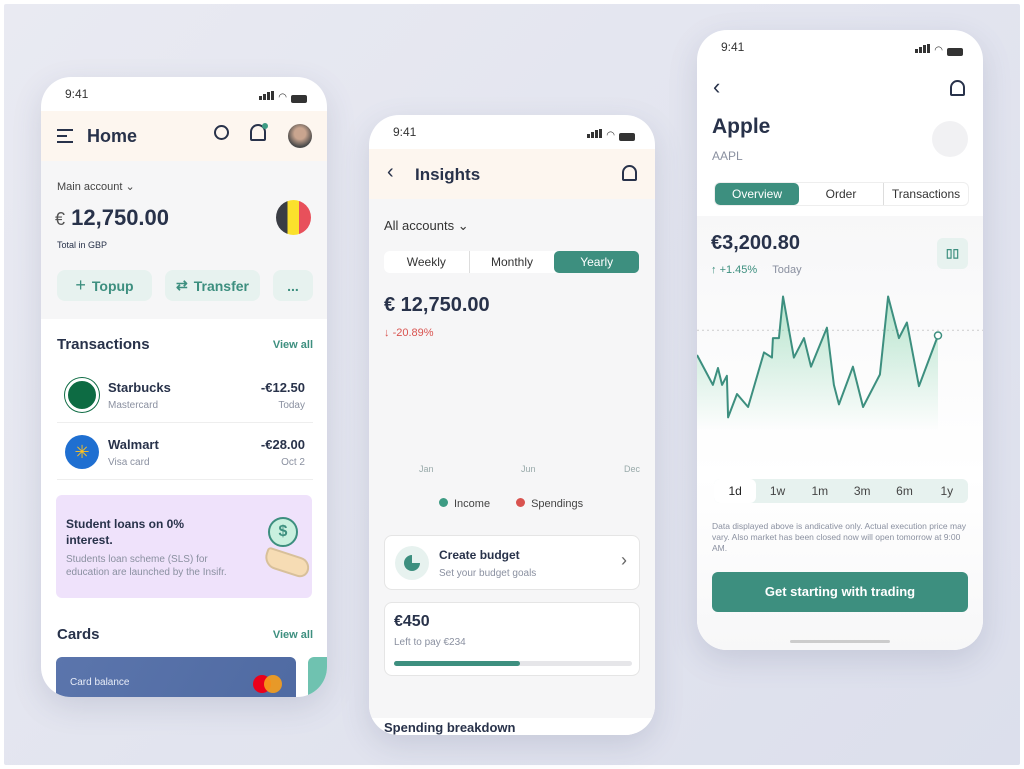 This screenshot has height=769, width=1024. What do you see at coordinates (632, 469) in the screenshot?
I see `x-tick-label: Dec` at bounding box center [632, 469].